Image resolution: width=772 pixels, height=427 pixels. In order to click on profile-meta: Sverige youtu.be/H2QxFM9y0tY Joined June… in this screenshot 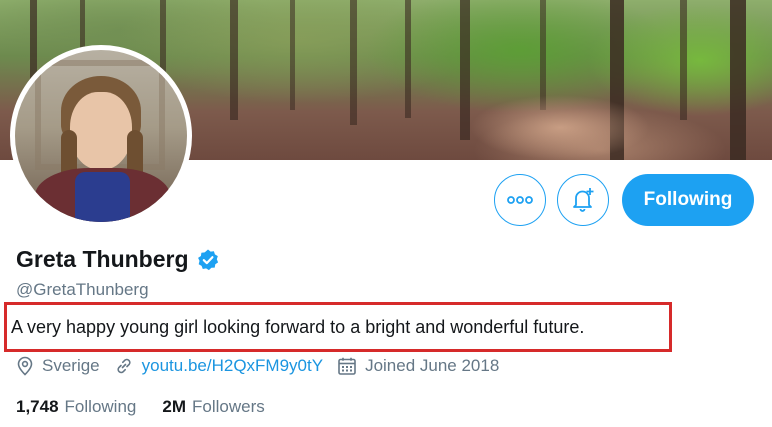, I will do `click(264, 366)`.